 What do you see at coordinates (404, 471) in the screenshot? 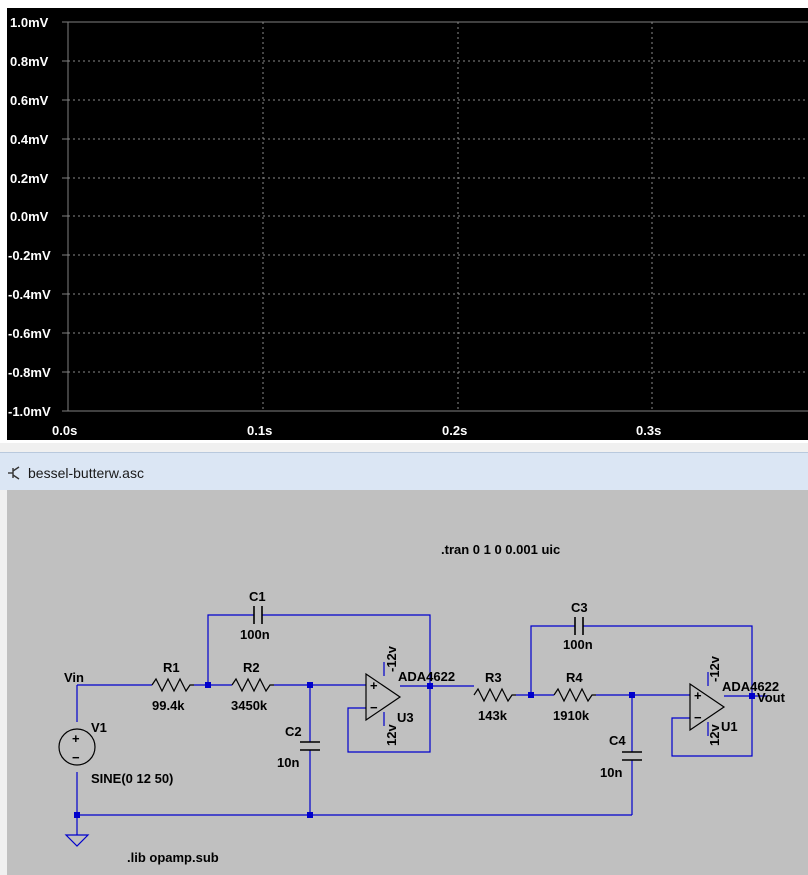
I see `schematic-tab: bessel-butterw.asc` at bounding box center [404, 471].